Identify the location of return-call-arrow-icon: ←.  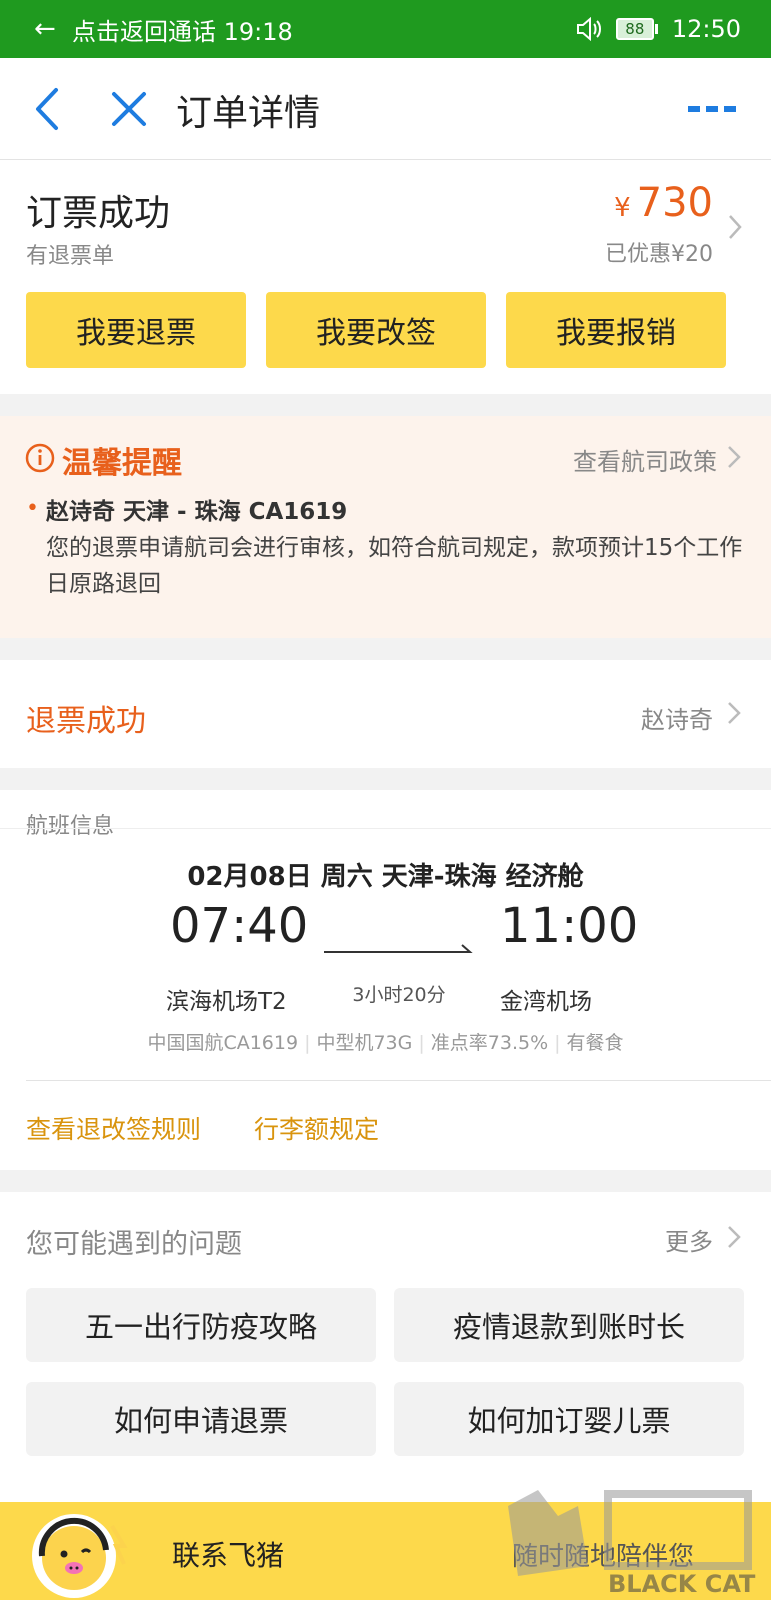
(51, 29).